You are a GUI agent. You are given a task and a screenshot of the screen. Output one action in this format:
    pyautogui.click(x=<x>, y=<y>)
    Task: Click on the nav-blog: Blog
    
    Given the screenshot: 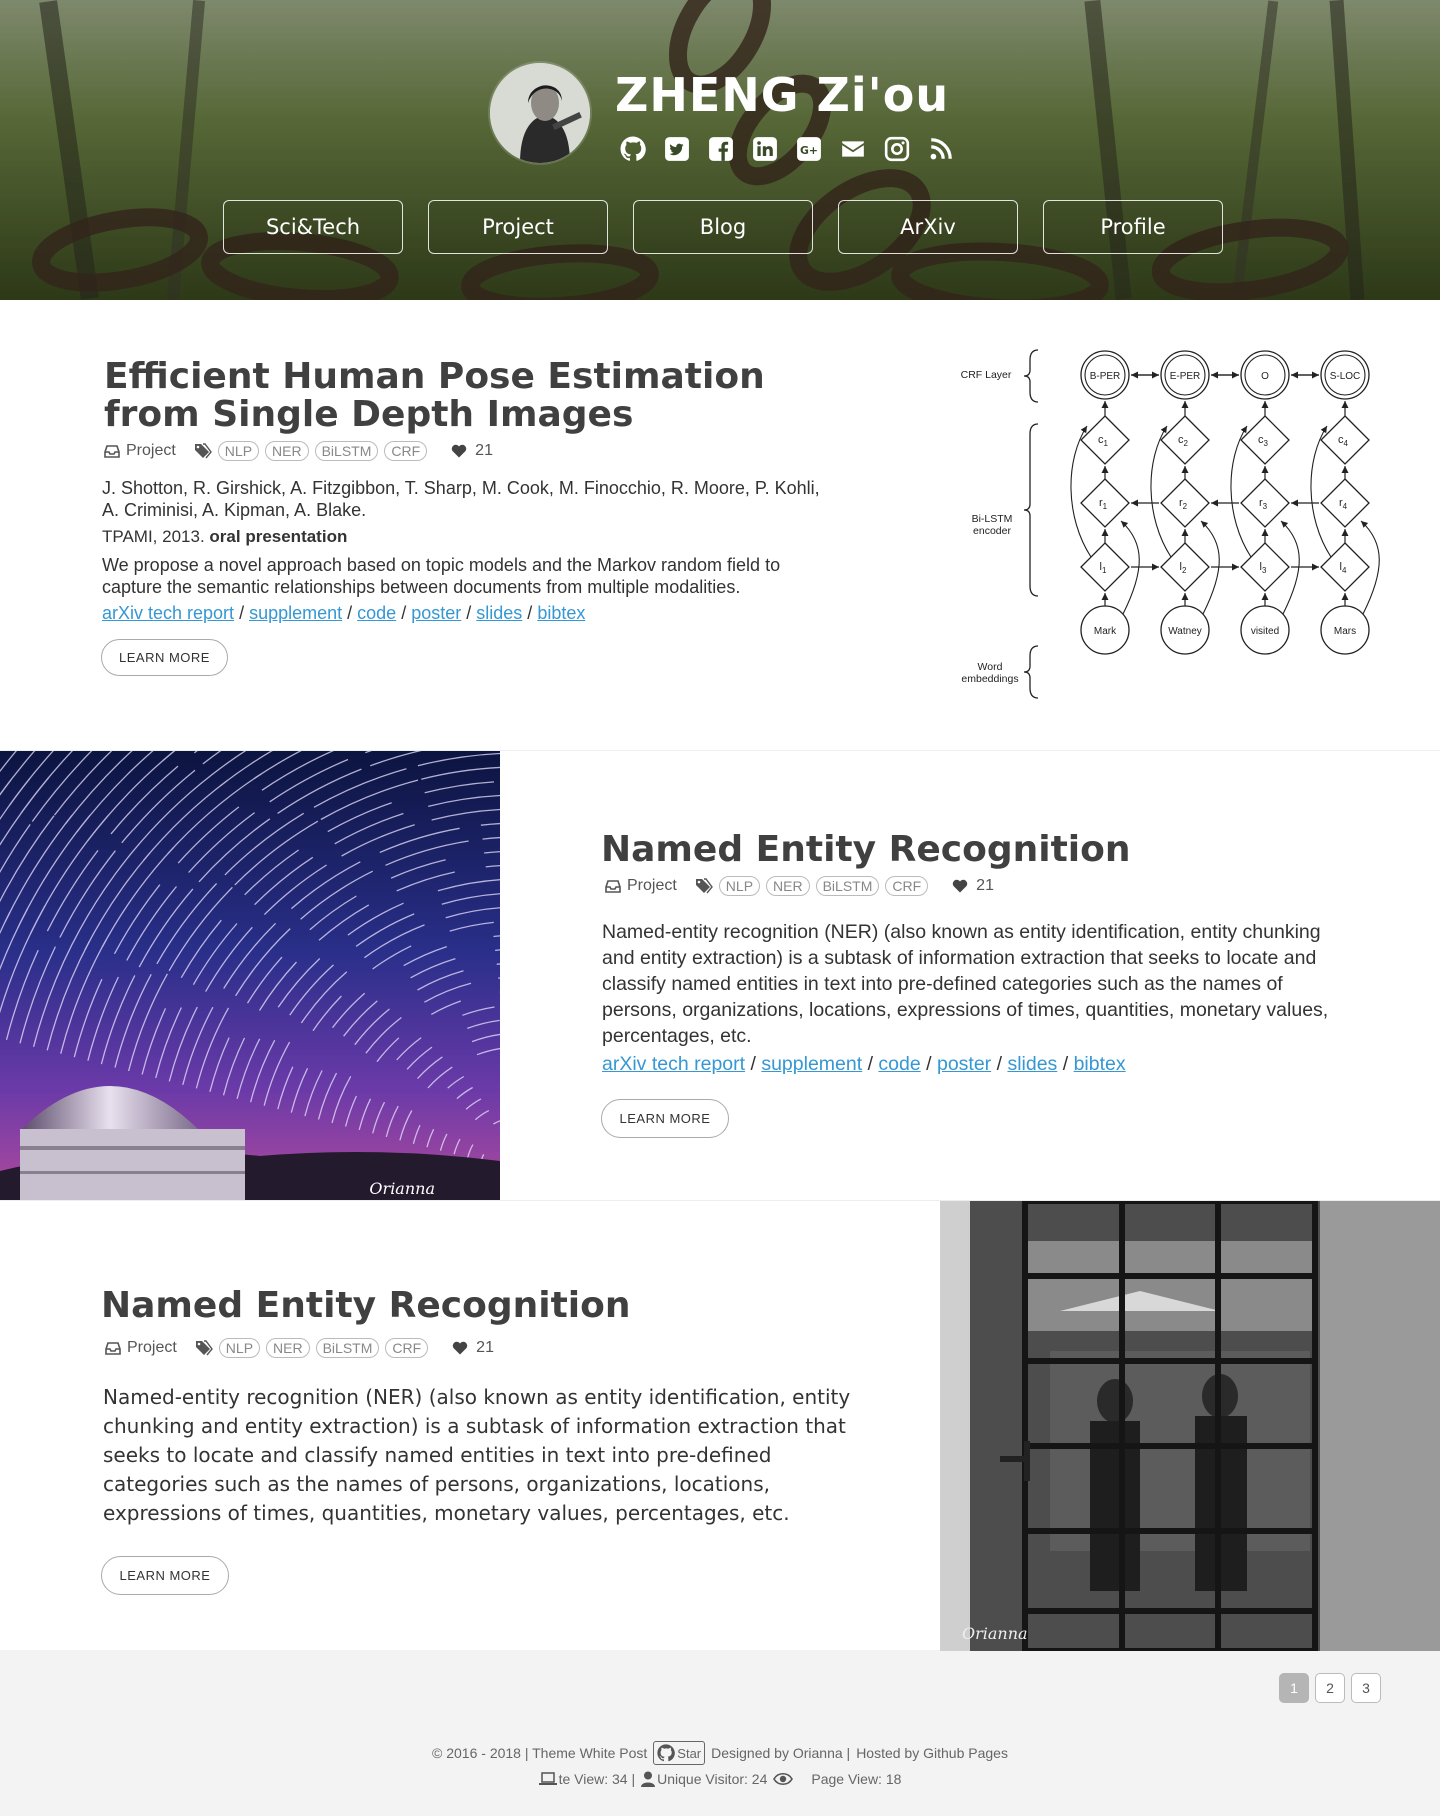 What is the action you would take?
    pyautogui.click(x=723, y=227)
    